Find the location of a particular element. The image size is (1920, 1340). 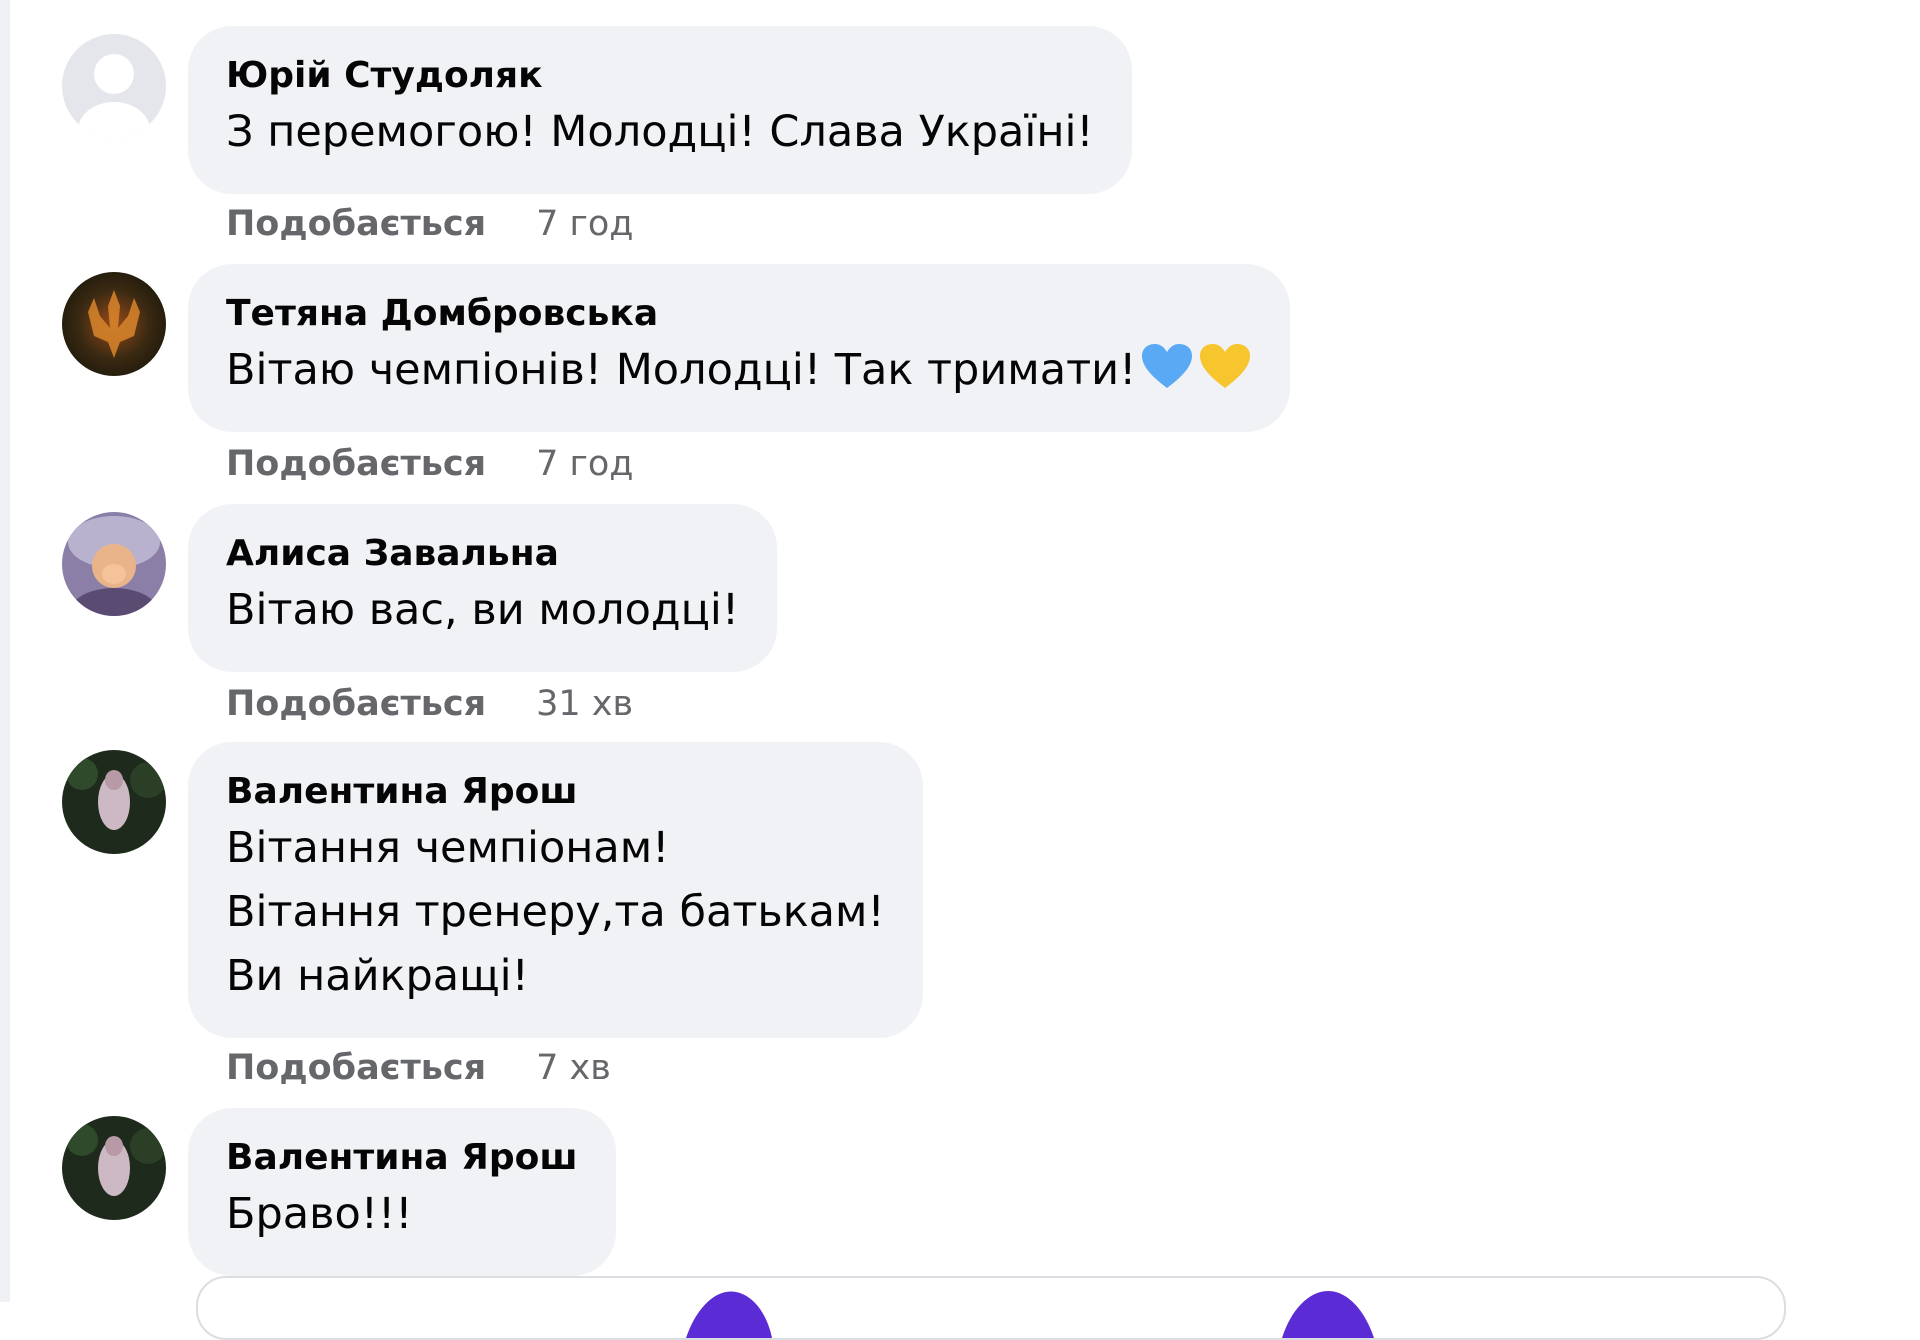

comment-author: Алиса Завальна is located at coordinates (482, 554).